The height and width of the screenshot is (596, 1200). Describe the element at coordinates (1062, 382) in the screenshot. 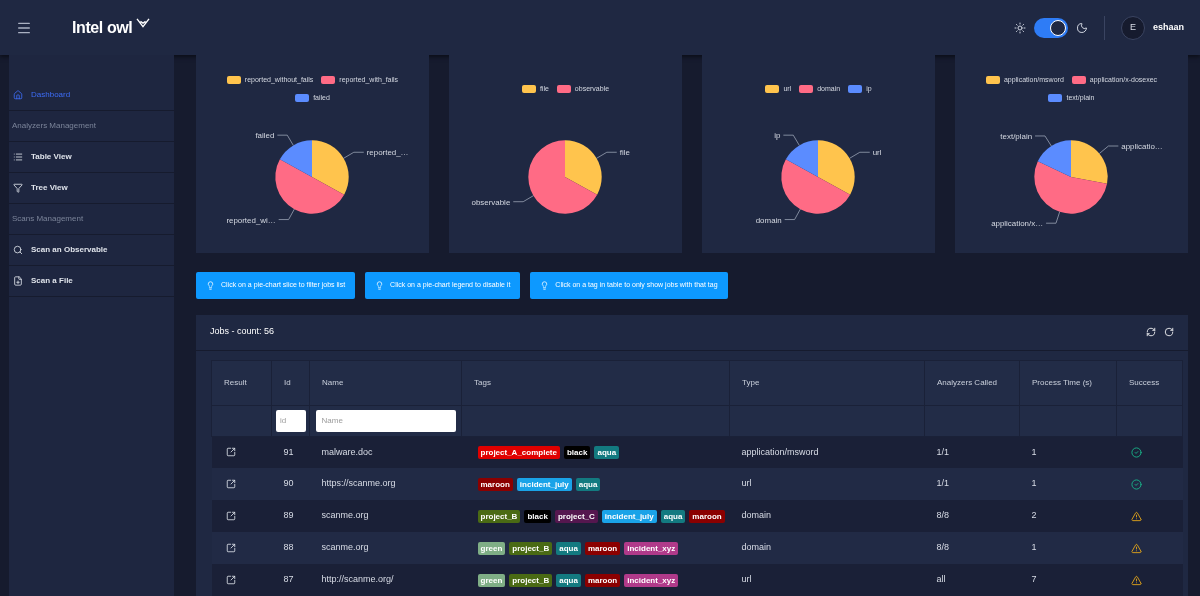

I see `column-header: Process Time (s)` at that location.